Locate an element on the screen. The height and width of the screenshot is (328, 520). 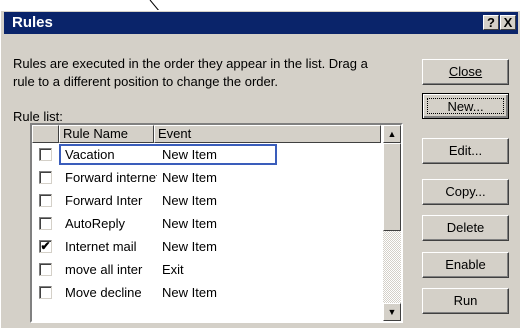
rule-row: Move decline New Item is located at coordinates (206, 292).